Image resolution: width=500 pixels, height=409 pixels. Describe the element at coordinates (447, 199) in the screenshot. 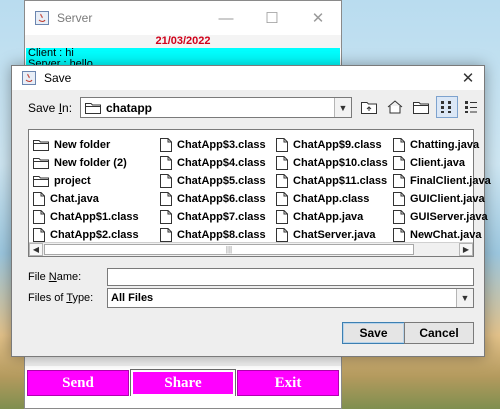

I see `file-name: GUIClient.java` at that location.